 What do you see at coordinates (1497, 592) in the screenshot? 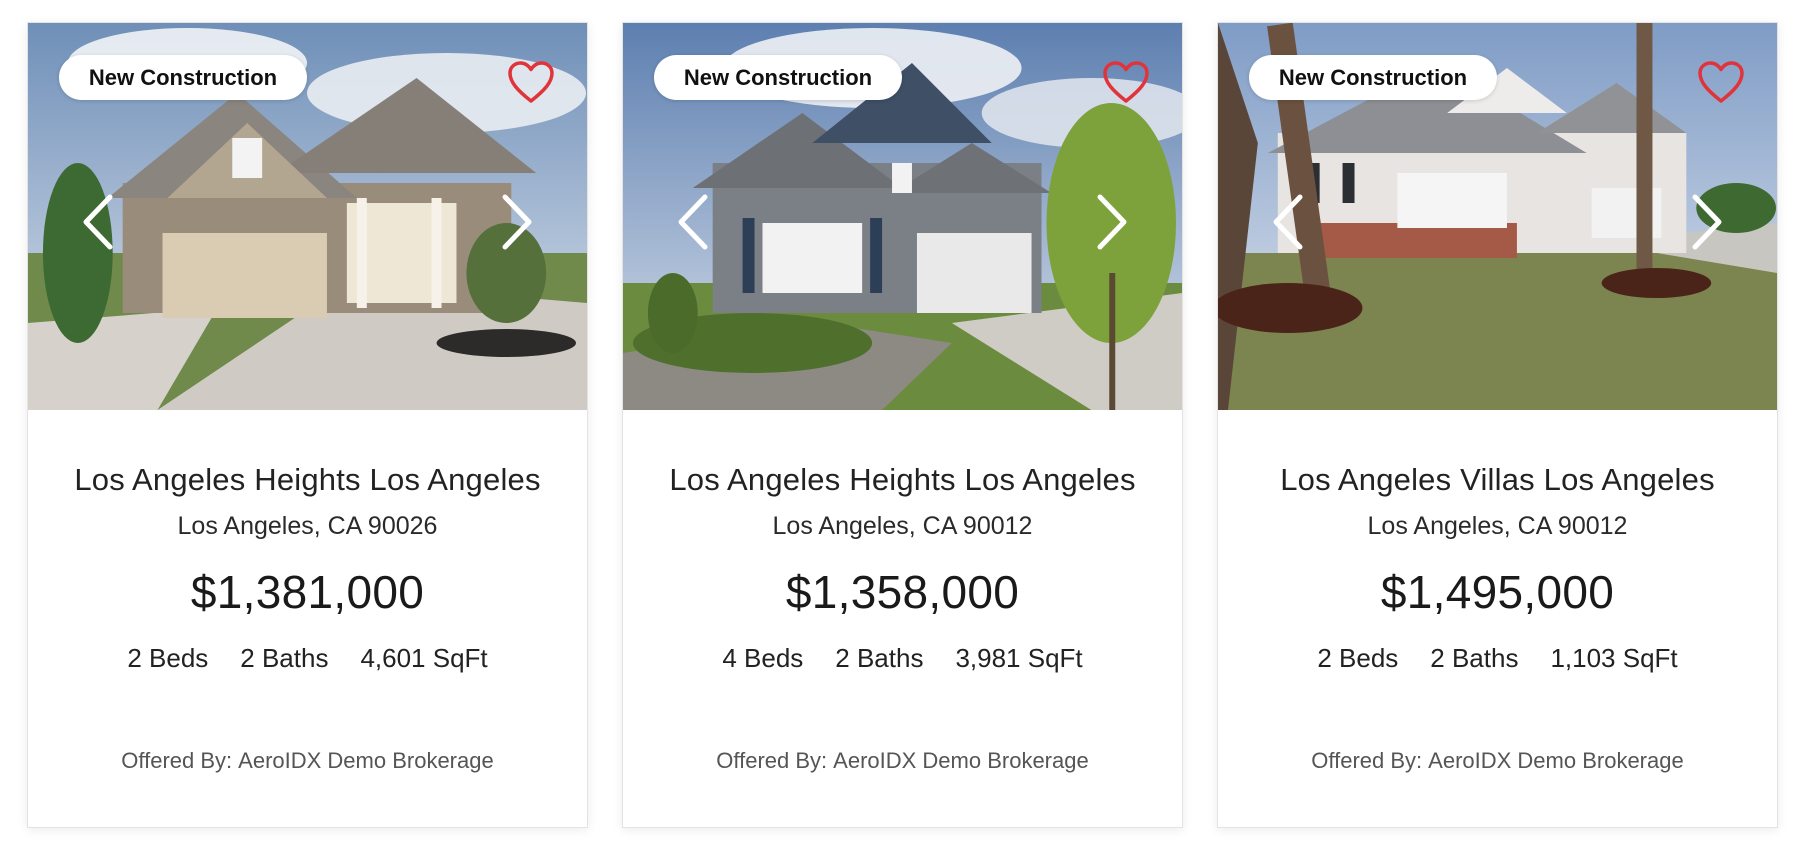
I see `listing-price: $1,495,000` at bounding box center [1497, 592].